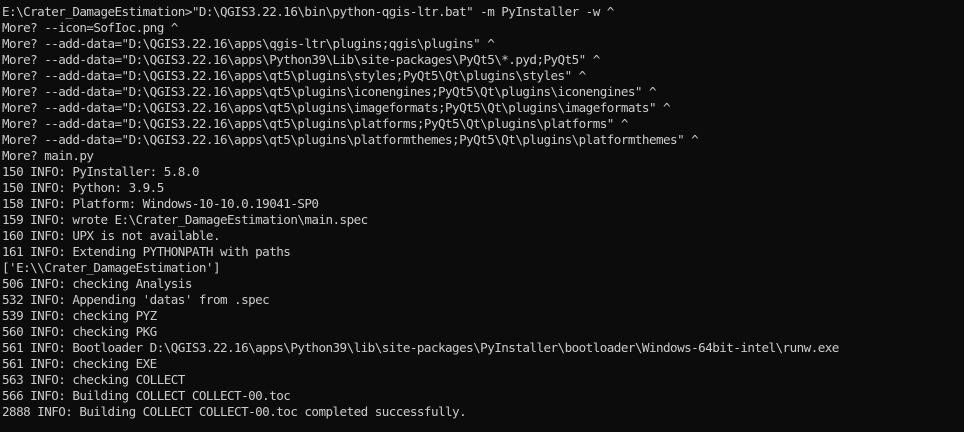 The height and width of the screenshot is (432, 964). Describe the element at coordinates (111, 235) in the screenshot. I see `log-line: 160 INFO: UPX is not available.` at that location.